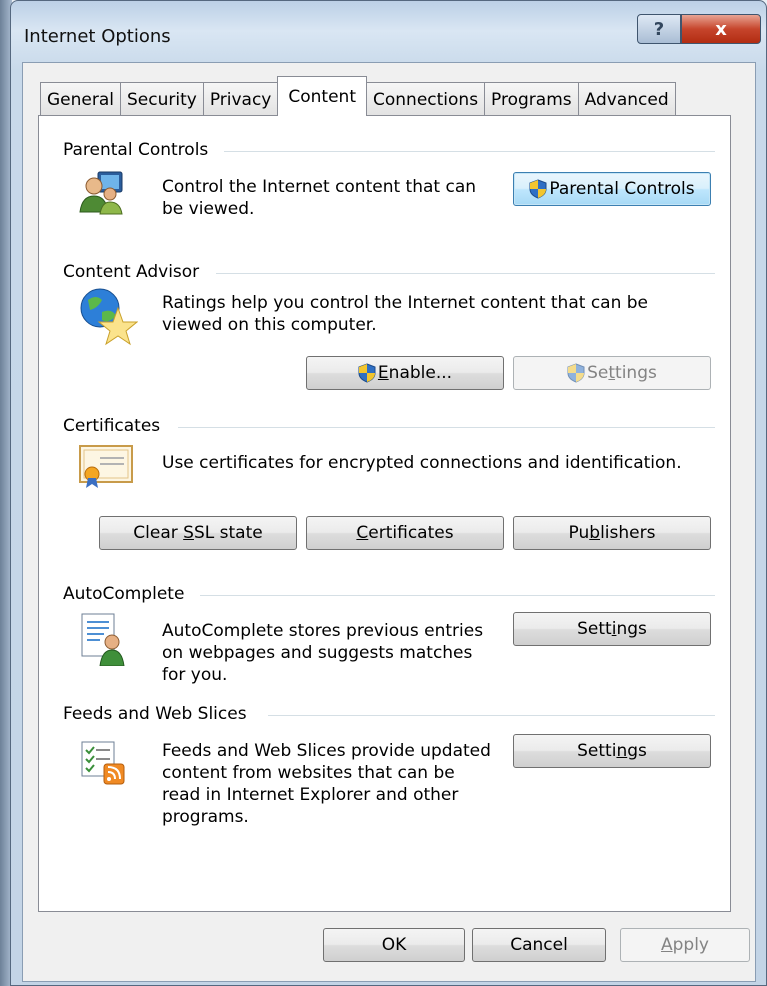  I want to click on advisor-settings-button: Settings, so click(612, 373).